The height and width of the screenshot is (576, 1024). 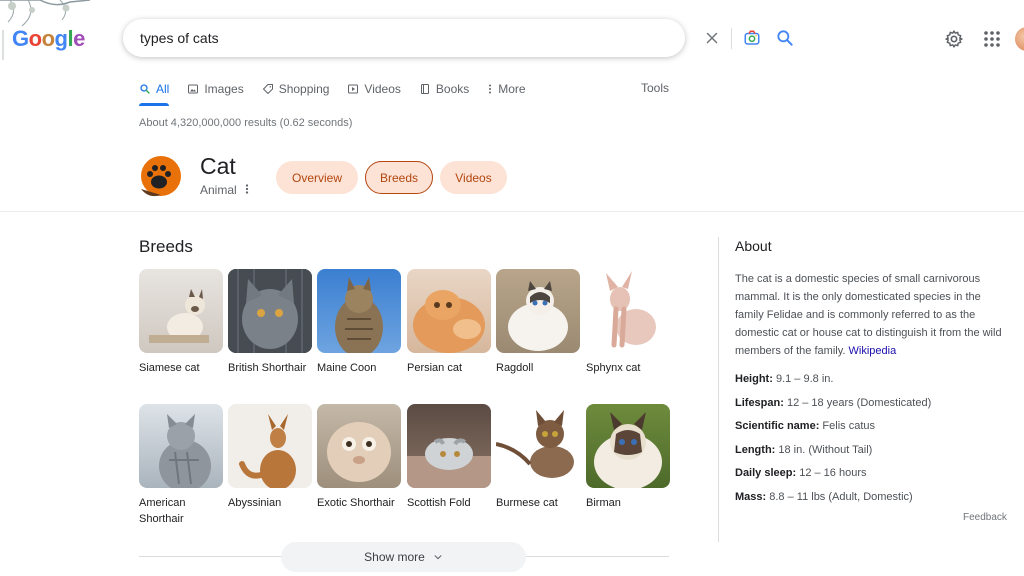 What do you see at coordinates (394, 557) in the screenshot?
I see `show-more-label: Show more` at bounding box center [394, 557].